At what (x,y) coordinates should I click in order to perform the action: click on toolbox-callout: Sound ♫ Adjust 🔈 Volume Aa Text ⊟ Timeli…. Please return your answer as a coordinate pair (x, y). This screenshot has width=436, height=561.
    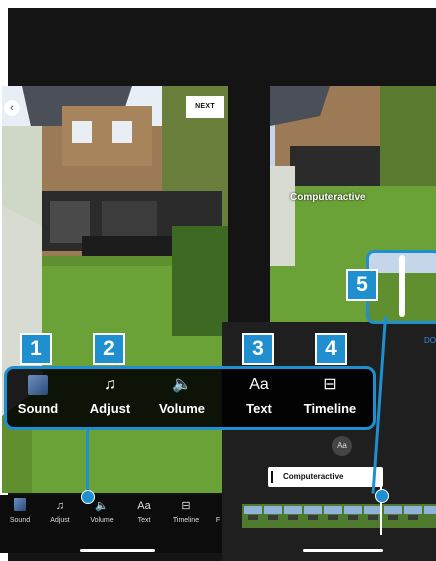
    Looking at the image, I should click on (190, 398).